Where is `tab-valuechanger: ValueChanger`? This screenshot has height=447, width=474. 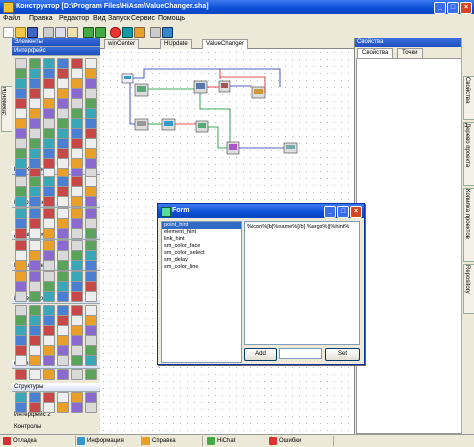
tab-valuechanger: ValueChanger is located at coordinates (225, 44).